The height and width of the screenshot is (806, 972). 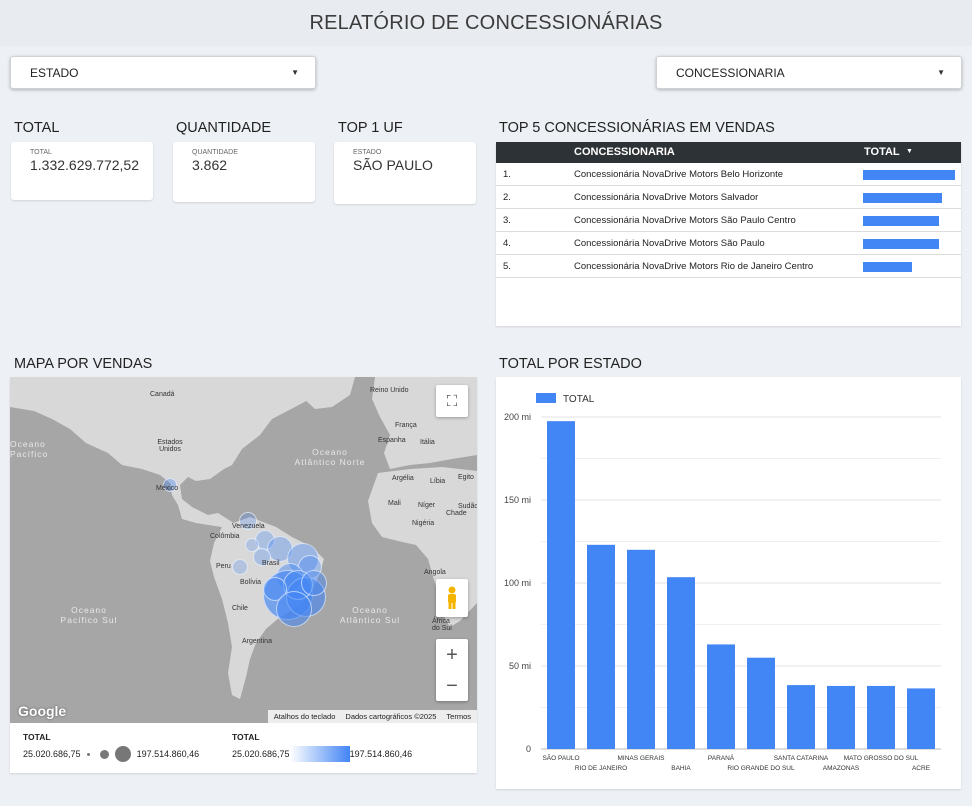 I want to click on small-dot-icon, so click(x=88, y=754).